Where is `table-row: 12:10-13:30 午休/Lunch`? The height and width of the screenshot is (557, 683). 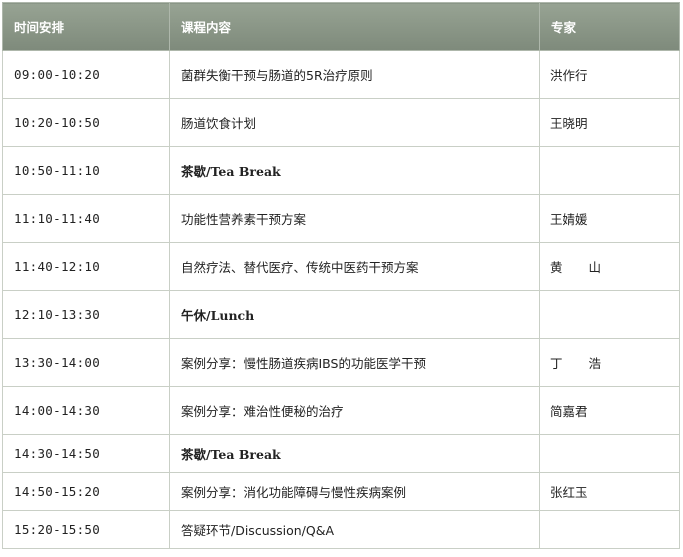
table-row: 12:10-13:30 午休/Lunch is located at coordinates (341, 314).